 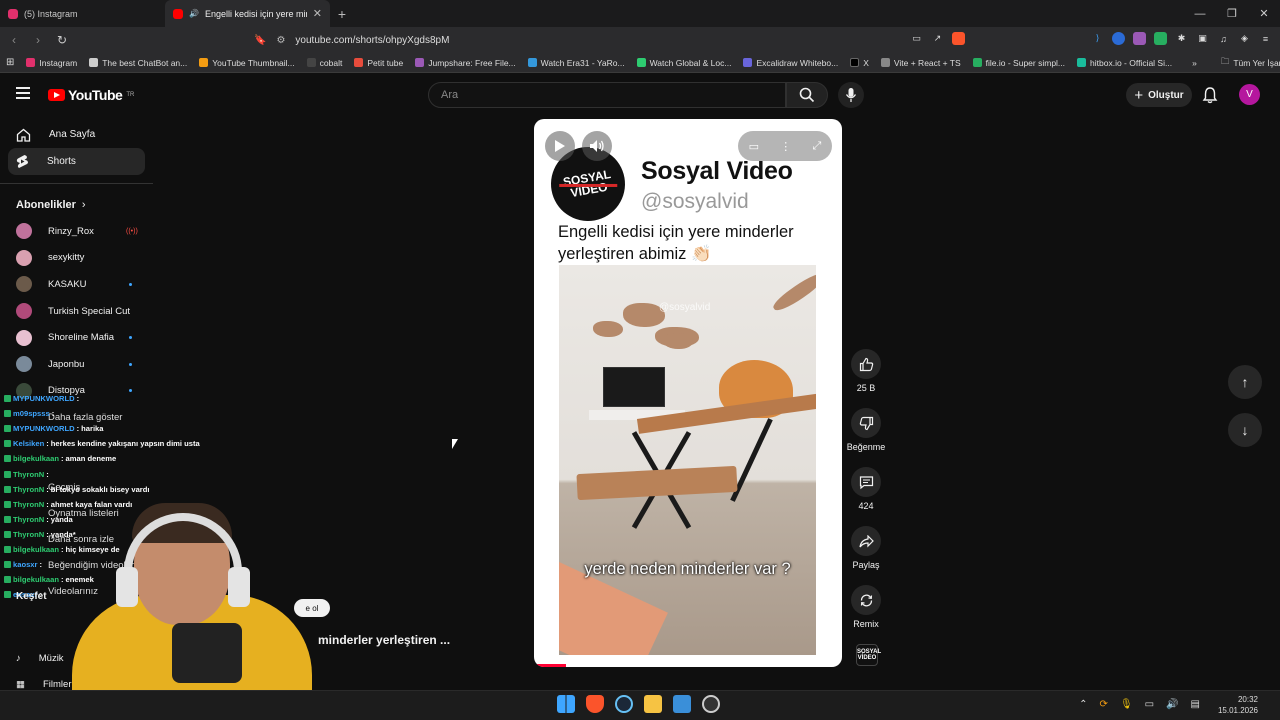 I want to click on previous-short-button: ↑, so click(x=1245, y=382).